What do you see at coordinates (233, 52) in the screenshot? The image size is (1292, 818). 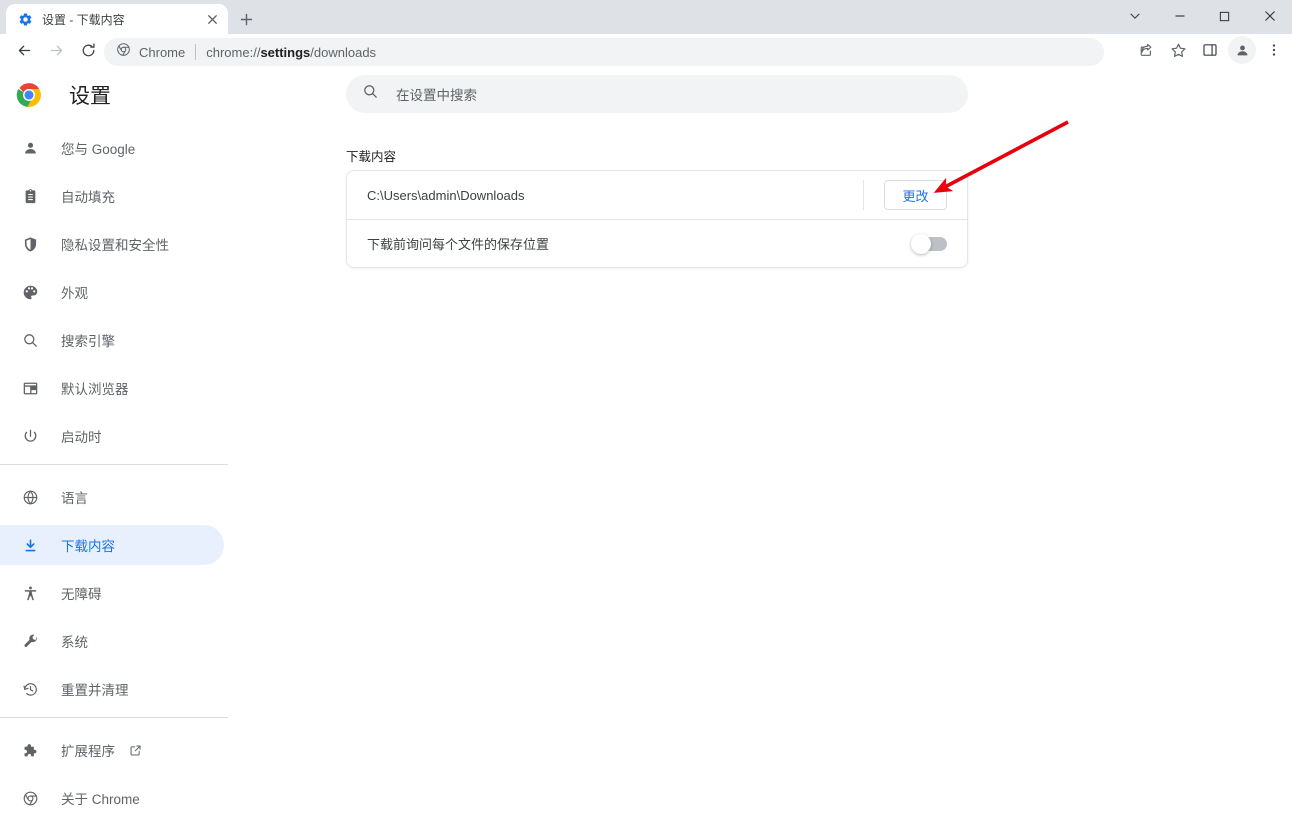 I see `url-scheme: chrome://` at bounding box center [233, 52].